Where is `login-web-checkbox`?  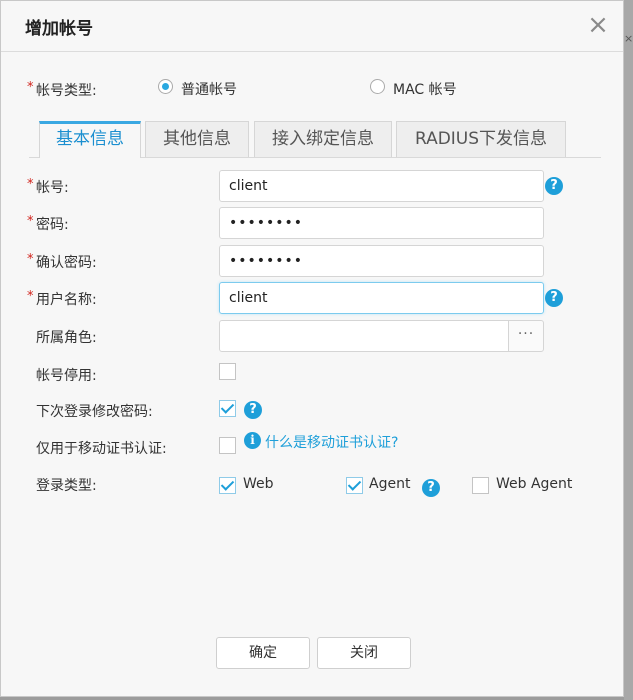
login-web-checkbox is located at coordinates (227, 485).